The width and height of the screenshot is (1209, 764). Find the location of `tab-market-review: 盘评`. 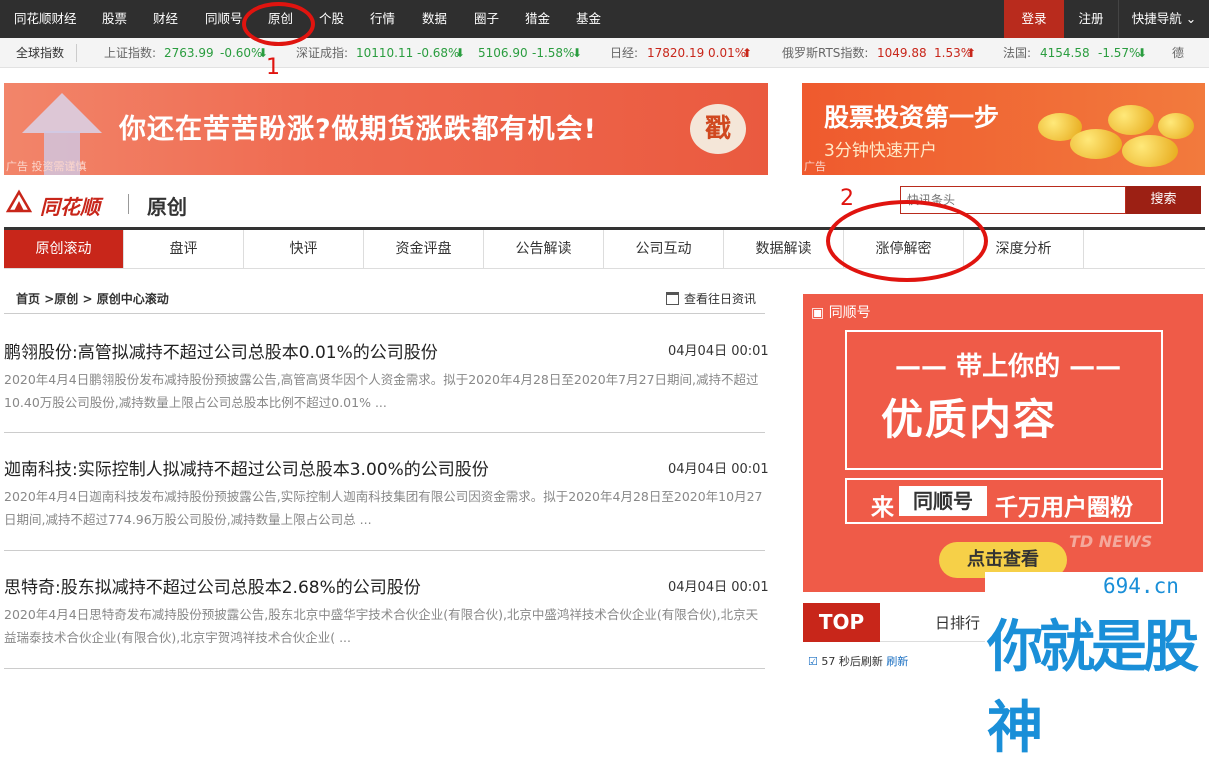

tab-market-review: 盘评 is located at coordinates (184, 249).